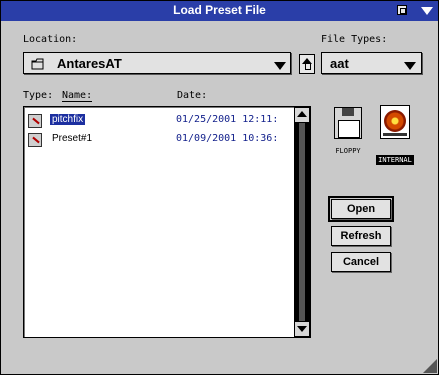 The width and height of the screenshot is (439, 375). I want to click on column-date-header: Date:, so click(192, 95).